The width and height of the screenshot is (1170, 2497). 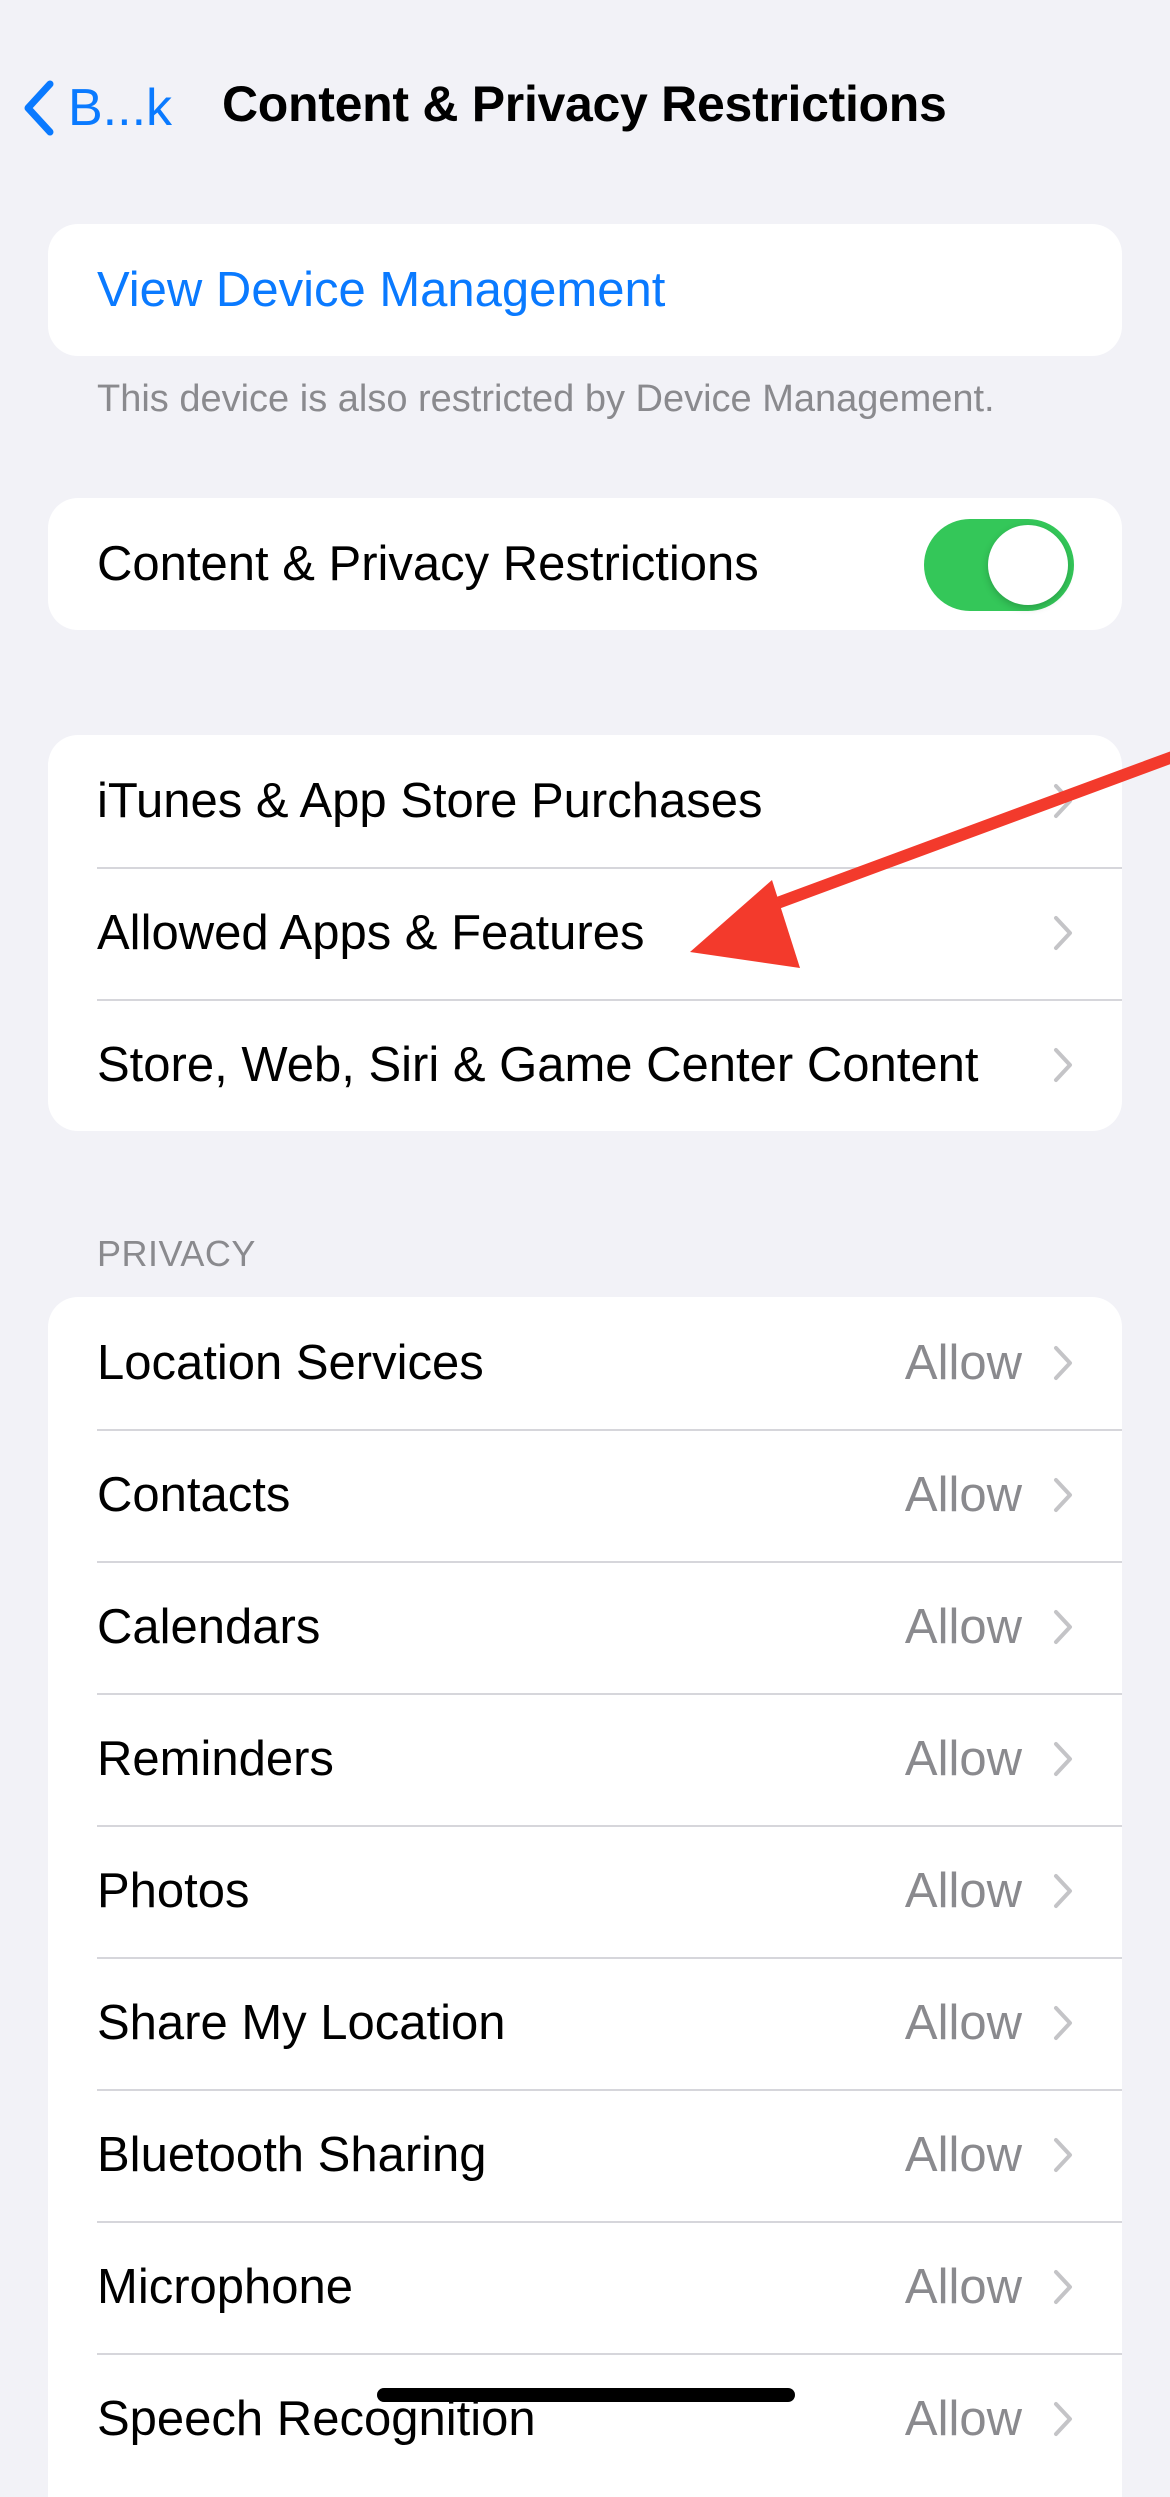 I want to click on list-item-location-services: Location Services Allow, so click(x=585, y=1363).